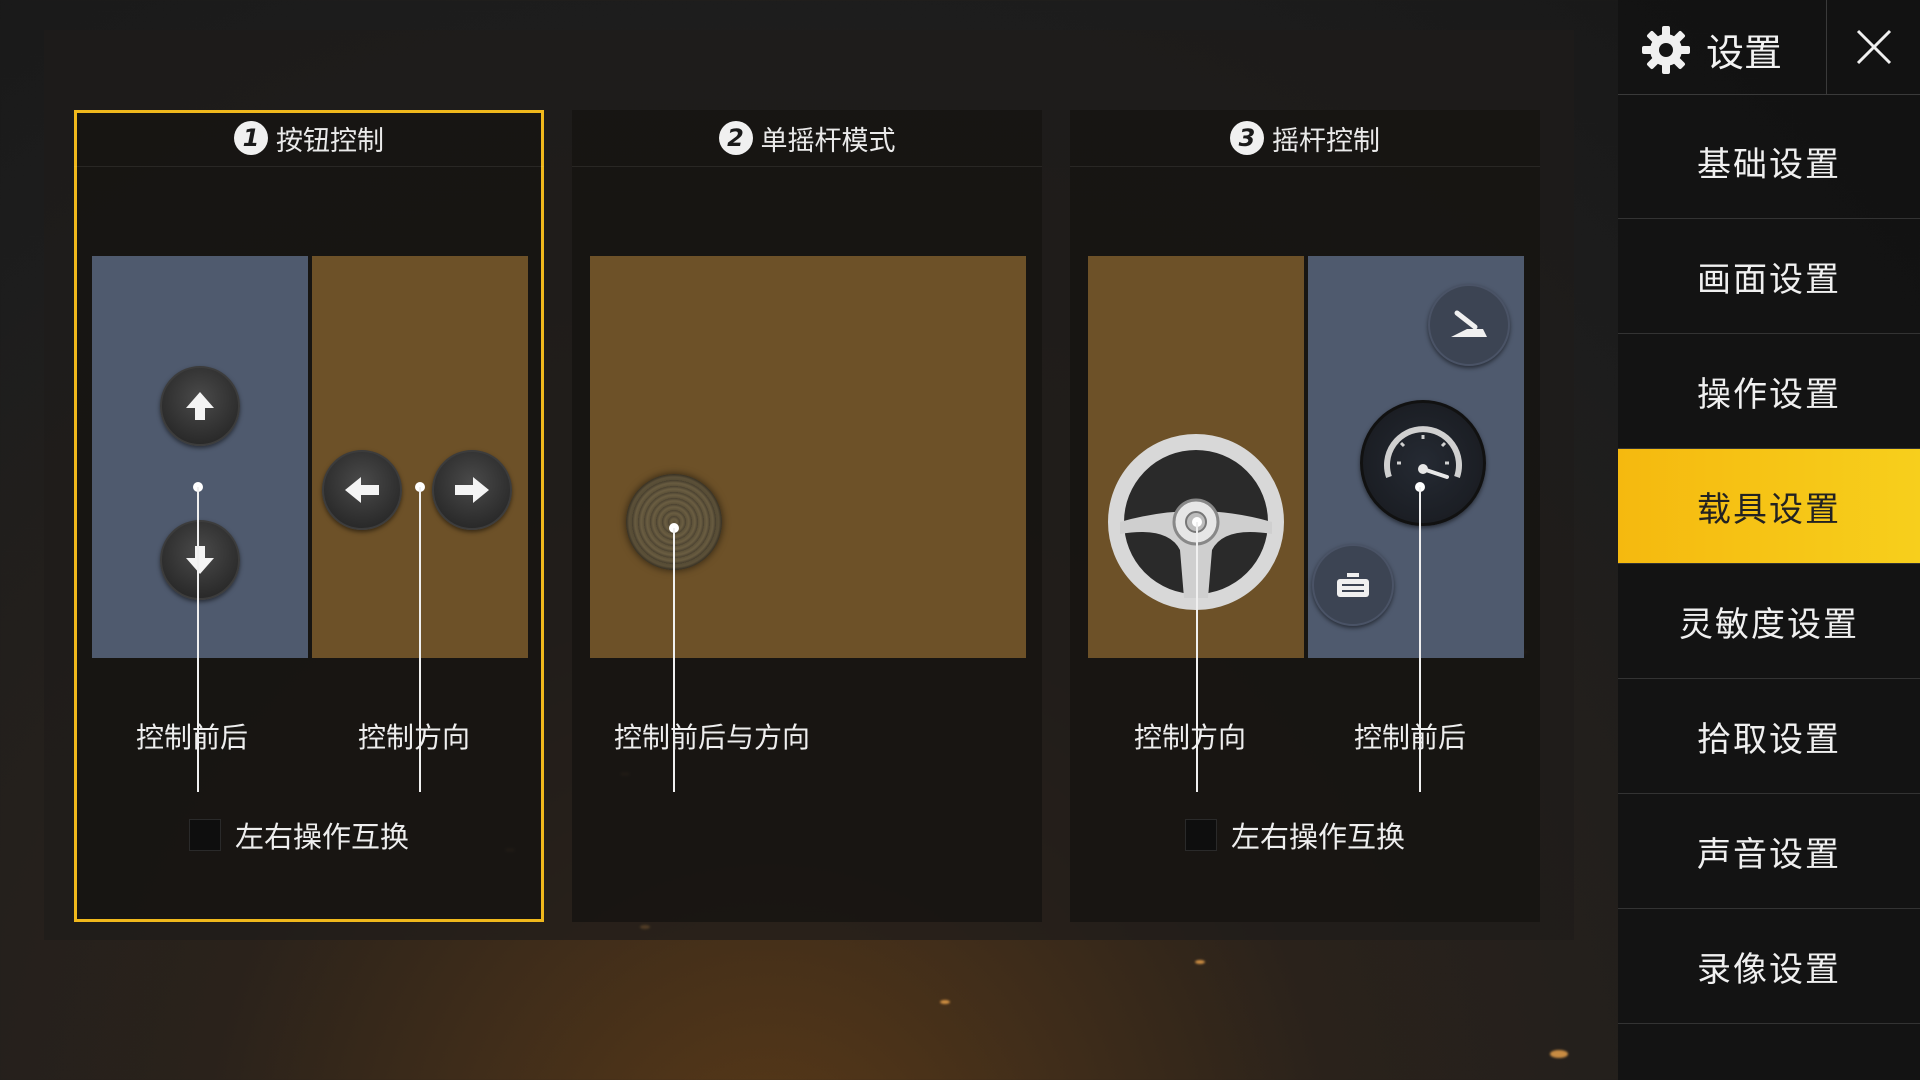 This screenshot has height=1080, width=1920. Describe the element at coordinates (200, 560) in the screenshot. I see `arrow-down-icon` at that location.